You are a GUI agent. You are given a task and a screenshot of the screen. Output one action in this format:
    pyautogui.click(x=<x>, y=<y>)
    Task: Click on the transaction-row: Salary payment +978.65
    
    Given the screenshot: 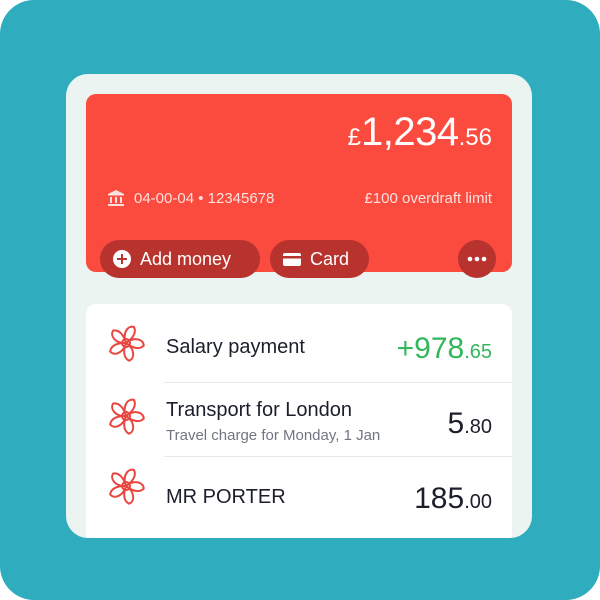 What is the action you would take?
    pyautogui.click(x=299, y=343)
    